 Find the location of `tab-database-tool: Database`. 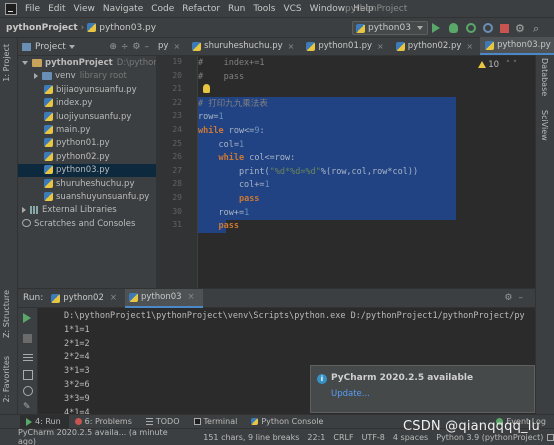

tab-database-tool: Database is located at coordinates (544, 77).